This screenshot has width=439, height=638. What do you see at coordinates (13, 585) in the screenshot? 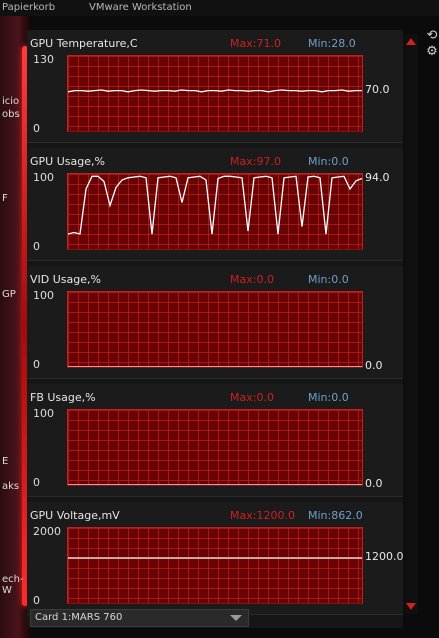
I see `desktop-fragment: ech-W` at bounding box center [13, 585].